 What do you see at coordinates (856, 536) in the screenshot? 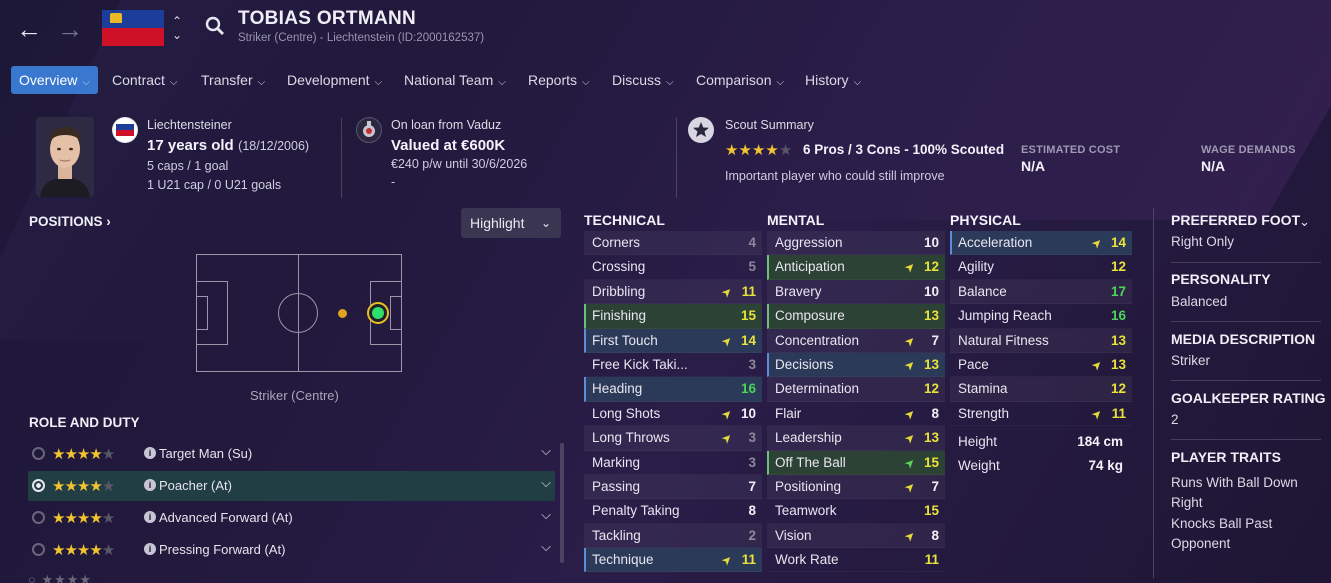
I see `attribute-row: Vision ➤ 8` at bounding box center [856, 536].